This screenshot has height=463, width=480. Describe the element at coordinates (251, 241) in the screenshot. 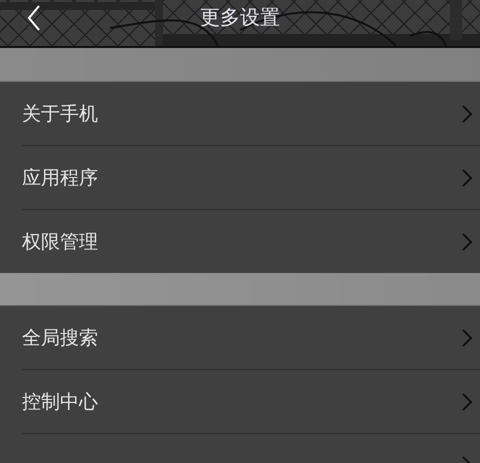

I see `settings-item: 权限管理` at that location.